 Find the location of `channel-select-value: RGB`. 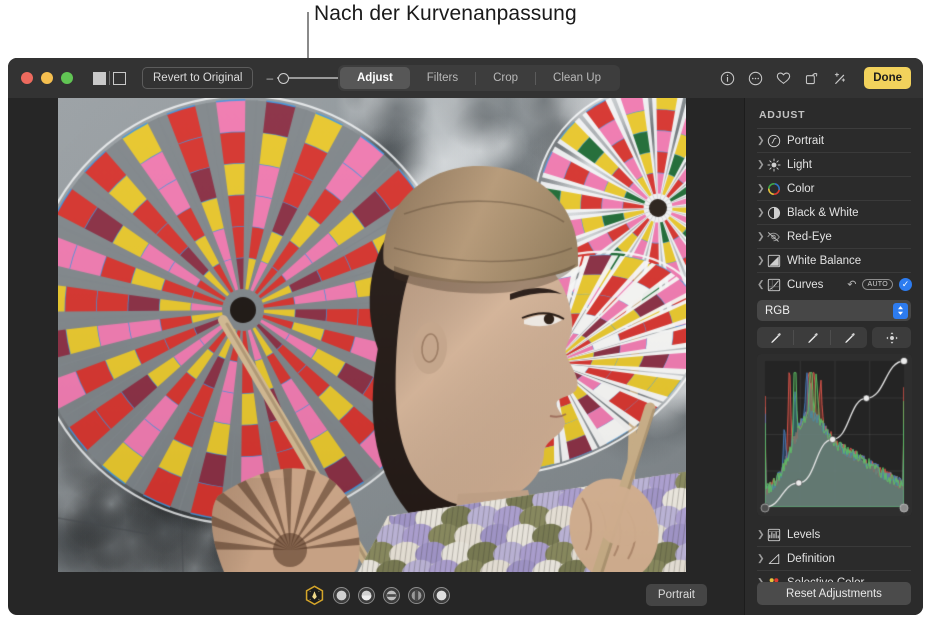

channel-select-value: RGB is located at coordinates (777, 310).